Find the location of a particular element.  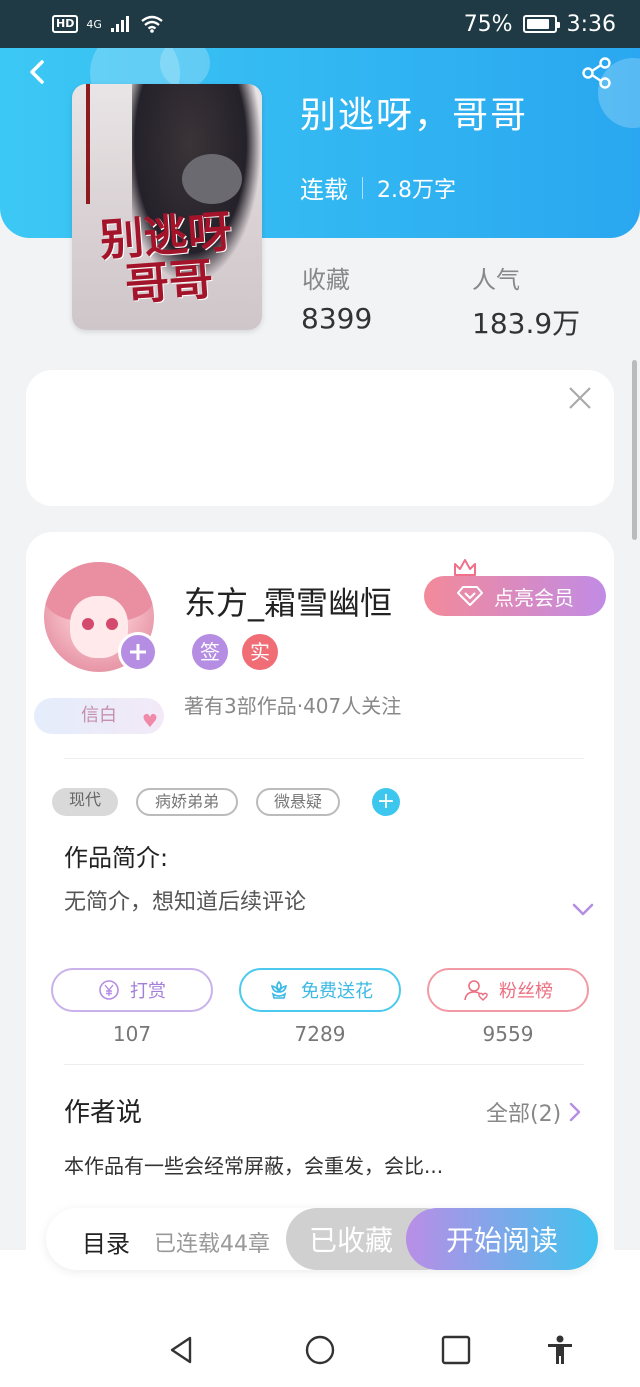

popularity-value: 183.9万 is located at coordinates (526, 323).